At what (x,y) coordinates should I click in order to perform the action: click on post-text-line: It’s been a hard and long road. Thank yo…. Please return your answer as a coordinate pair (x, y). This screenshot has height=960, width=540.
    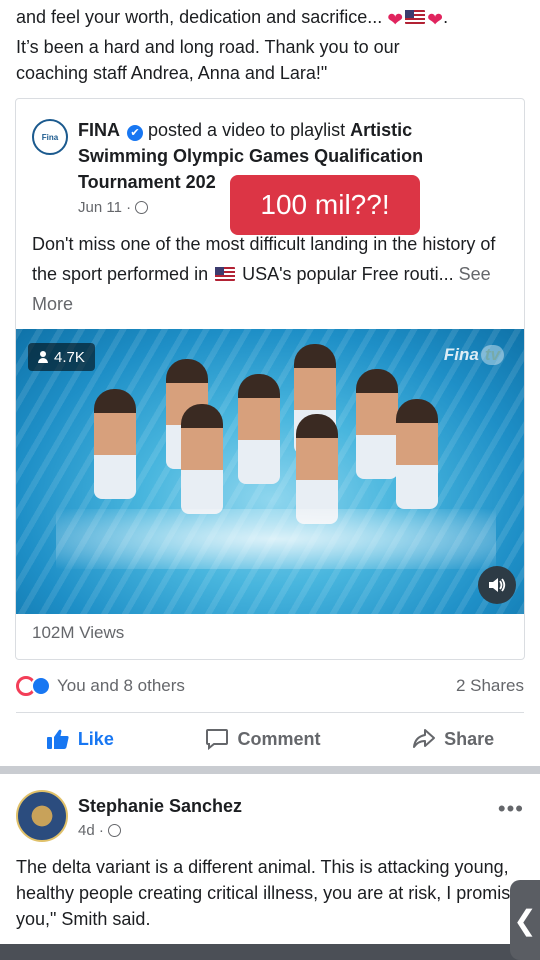
    Looking at the image, I should click on (208, 47).